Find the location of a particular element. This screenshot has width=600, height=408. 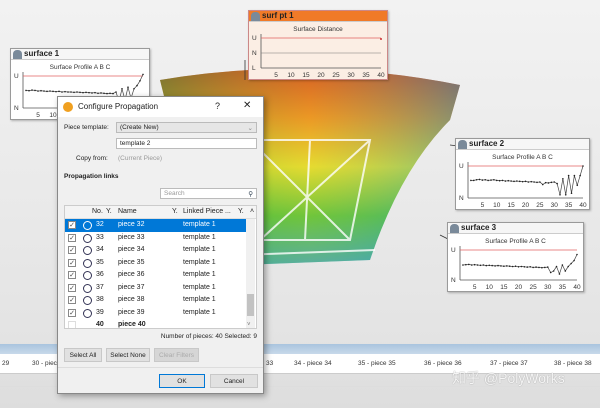

search-icon: ⚲ is located at coordinates (250, 194).